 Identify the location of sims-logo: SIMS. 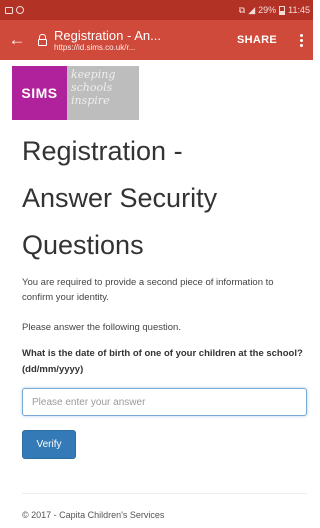
(39, 93).